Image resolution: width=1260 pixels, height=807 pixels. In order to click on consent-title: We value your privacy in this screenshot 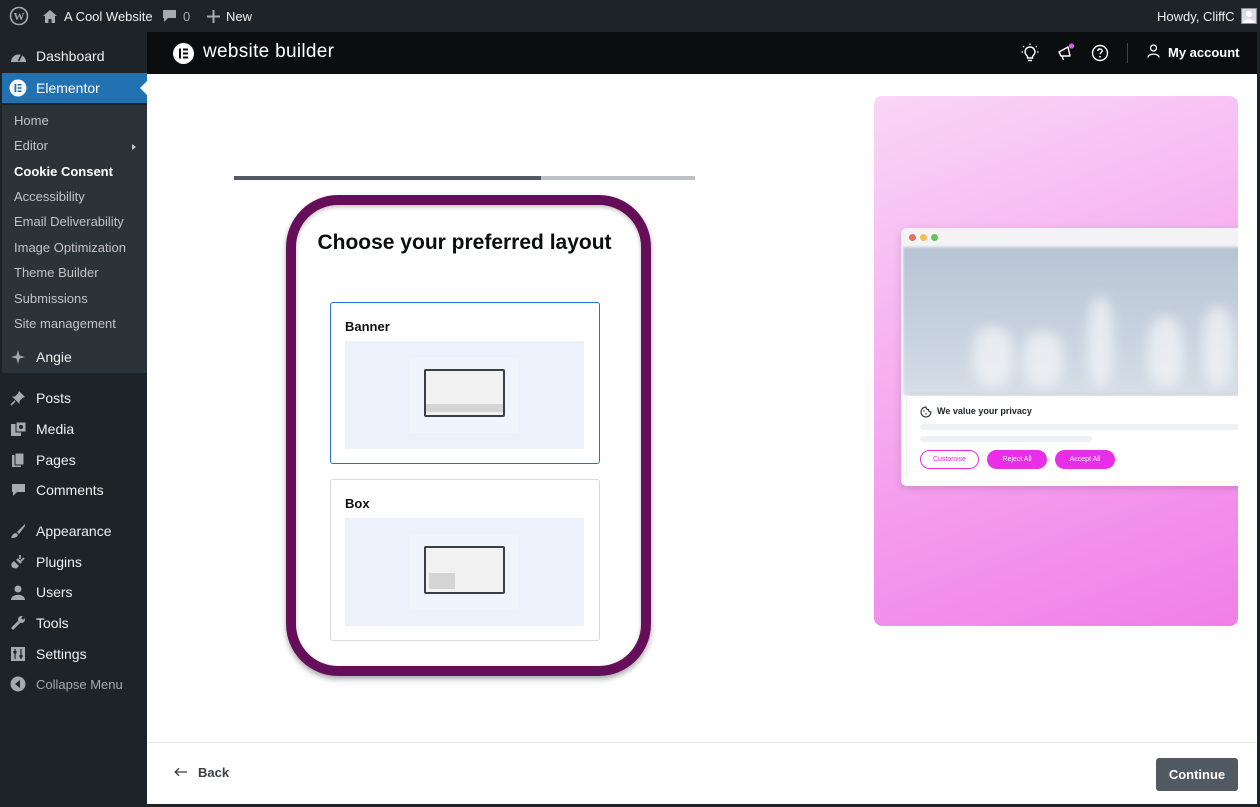, I will do `click(984, 411)`.